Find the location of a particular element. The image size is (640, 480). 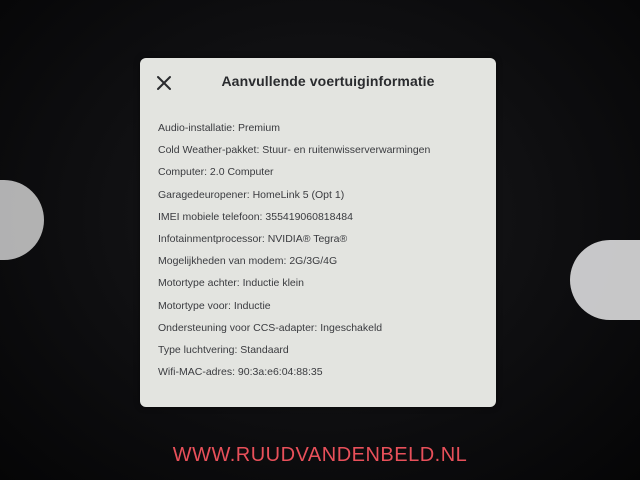

info-item-infotainment-processor: Infotainmentprocessor: NVIDIA® Tegra® is located at coordinates (253, 238).